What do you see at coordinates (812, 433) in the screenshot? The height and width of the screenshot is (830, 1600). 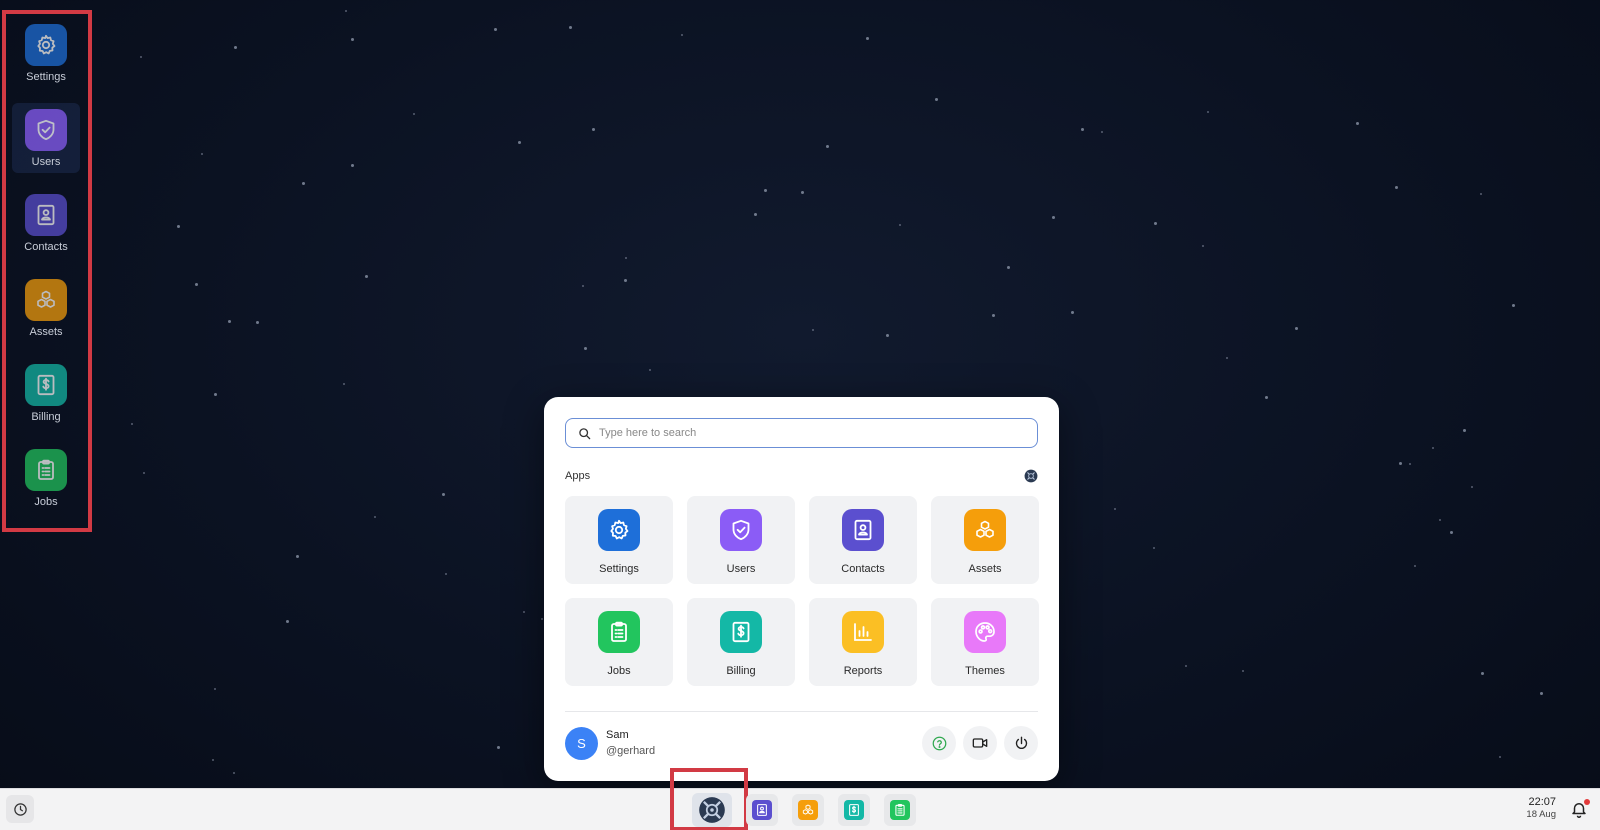 I see `search-input` at bounding box center [812, 433].